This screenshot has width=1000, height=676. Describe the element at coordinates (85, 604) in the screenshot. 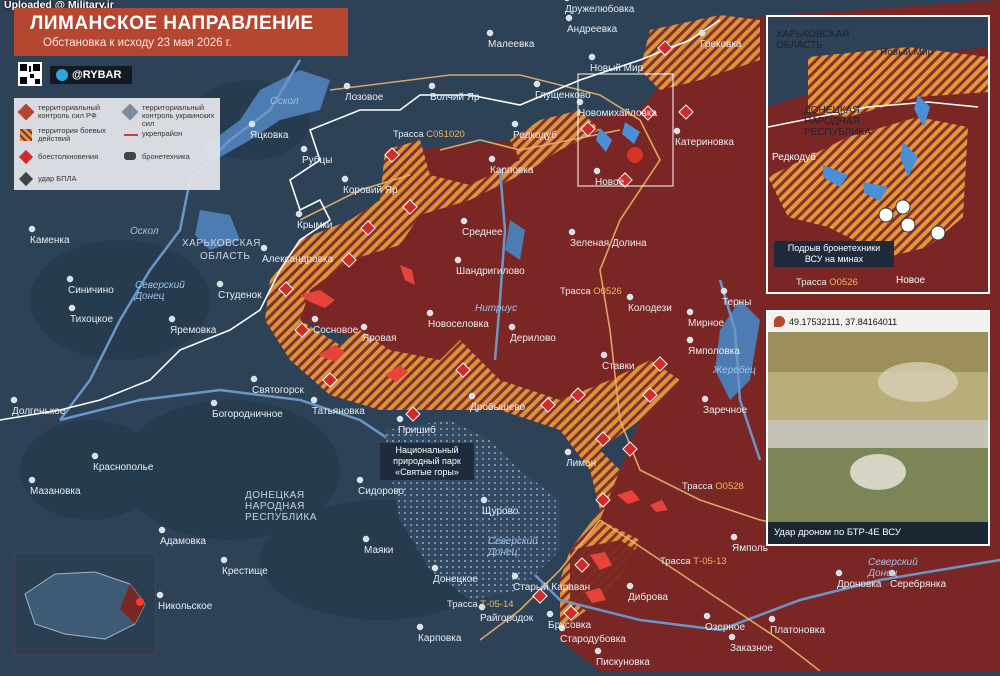

I see `locator-minimap` at that location.